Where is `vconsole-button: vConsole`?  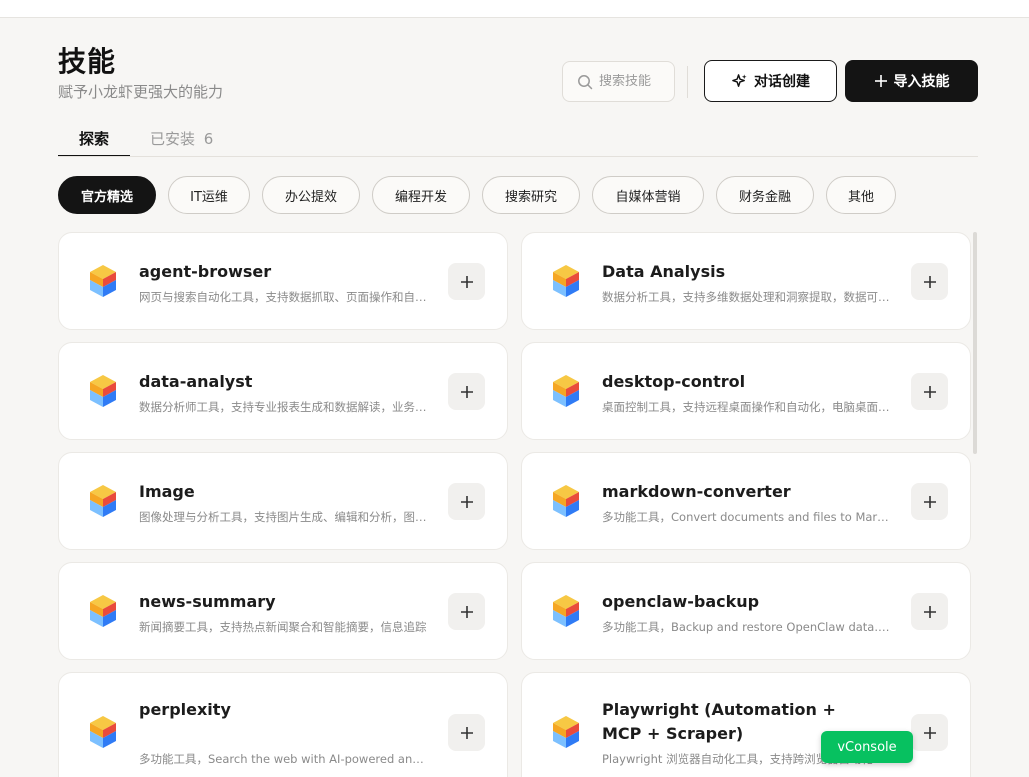
vconsole-button: vConsole is located at coordinates (867, 747).